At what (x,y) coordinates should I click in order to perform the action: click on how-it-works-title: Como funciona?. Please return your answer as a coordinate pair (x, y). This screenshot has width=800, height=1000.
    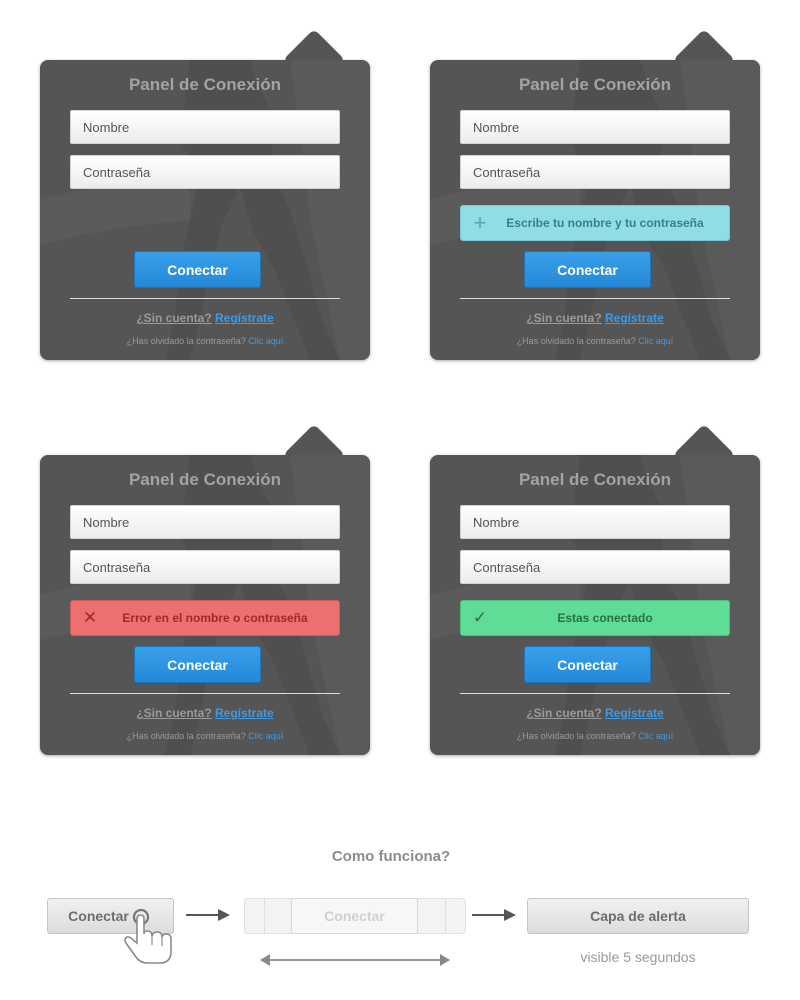
    Looking at the image, I should click on (391, 856).